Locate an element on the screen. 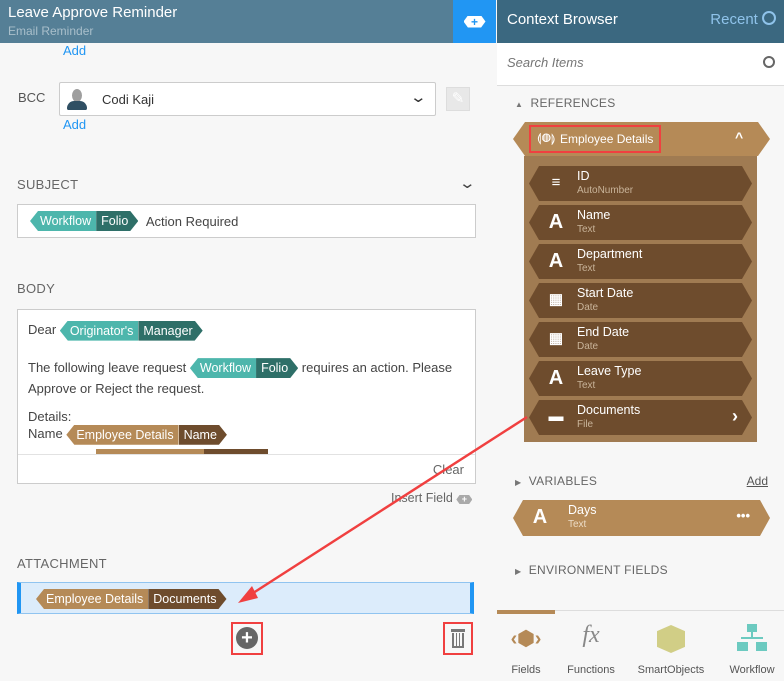 This screenshot has height=681, width=784. annotation-arrow is located at coordinates (383, 509).